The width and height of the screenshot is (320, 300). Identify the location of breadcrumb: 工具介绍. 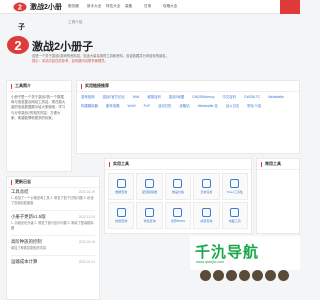
(75, 22).